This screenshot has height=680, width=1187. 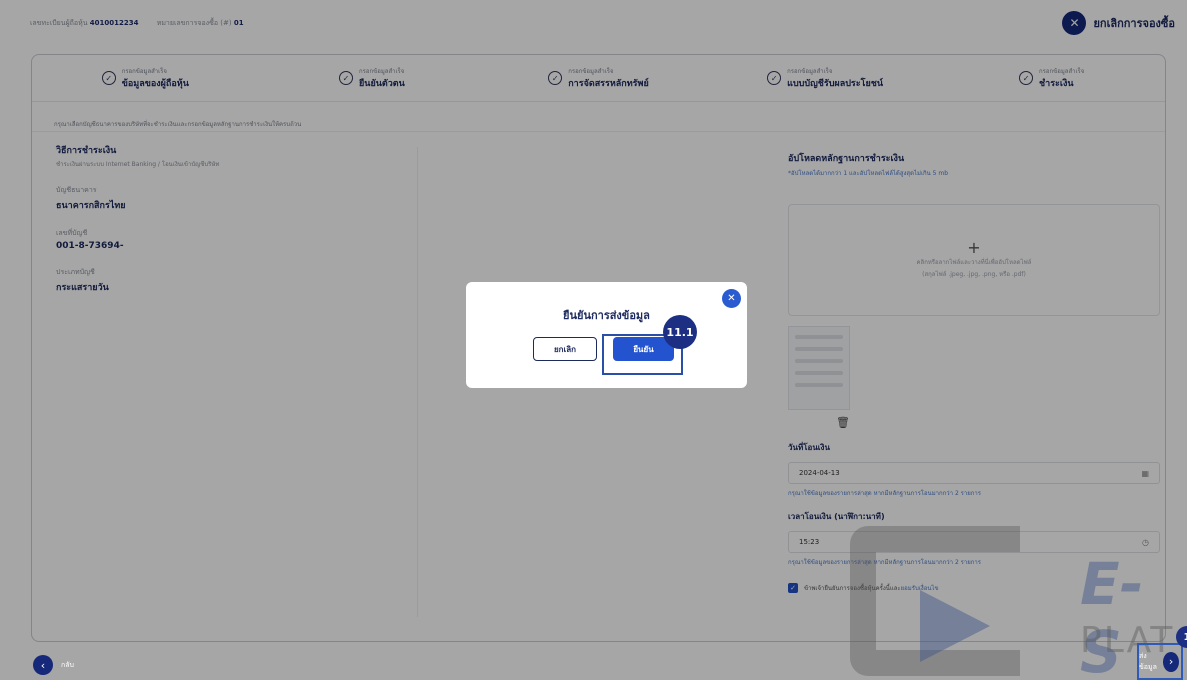 I want to click on back-button: ‹ กลับ, so click(x=53, y=665).